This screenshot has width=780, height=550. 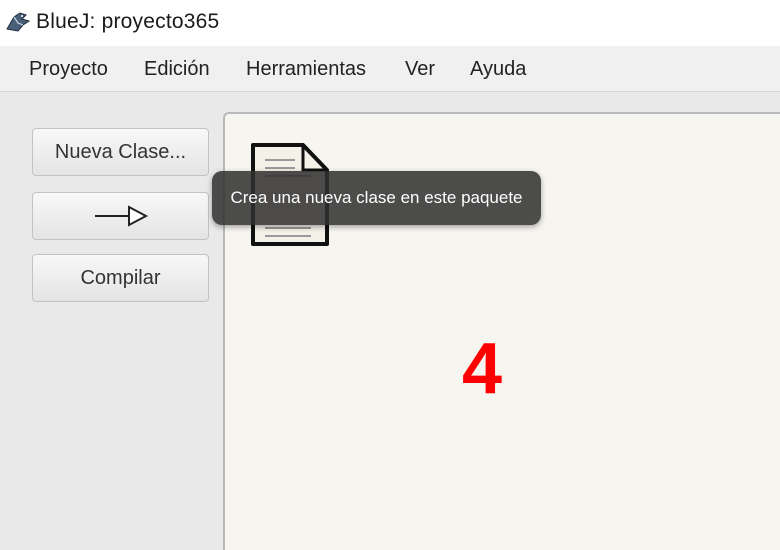 What do you see at coordinates (420, 69) in the screenshot?
I see `menu-ver: Ver` at bounding box center [420, 69].